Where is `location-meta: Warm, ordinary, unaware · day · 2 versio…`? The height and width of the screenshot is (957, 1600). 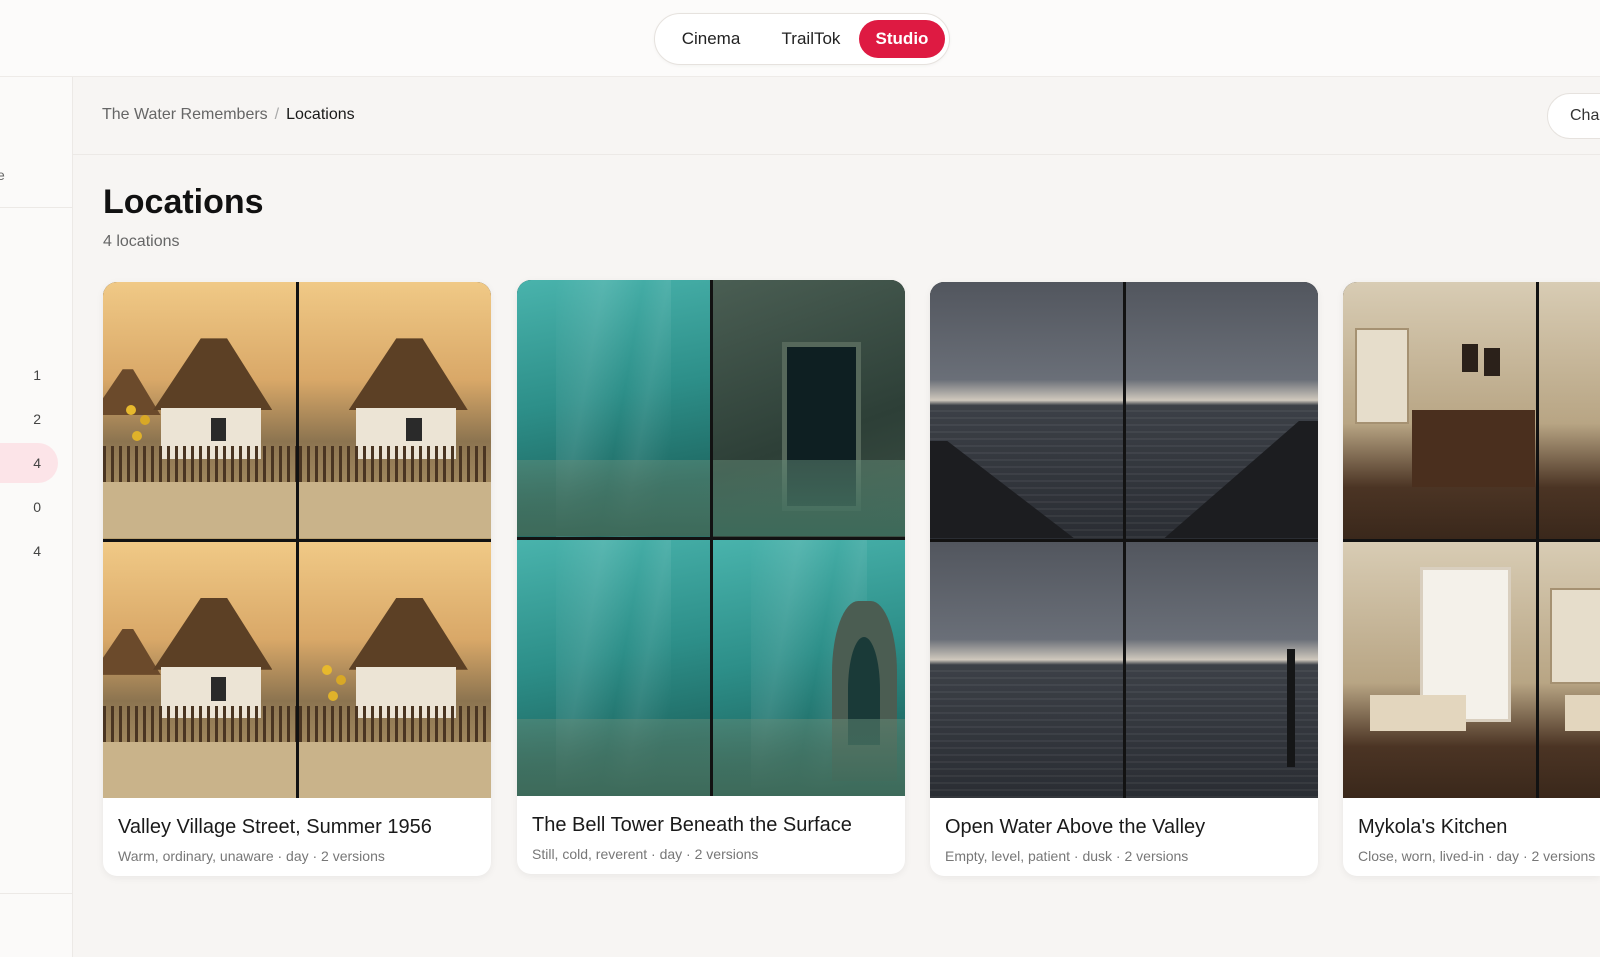 location-meta: Warm, ordinary, unaware · day · 2 versio… is located at coordinates (251, 856).